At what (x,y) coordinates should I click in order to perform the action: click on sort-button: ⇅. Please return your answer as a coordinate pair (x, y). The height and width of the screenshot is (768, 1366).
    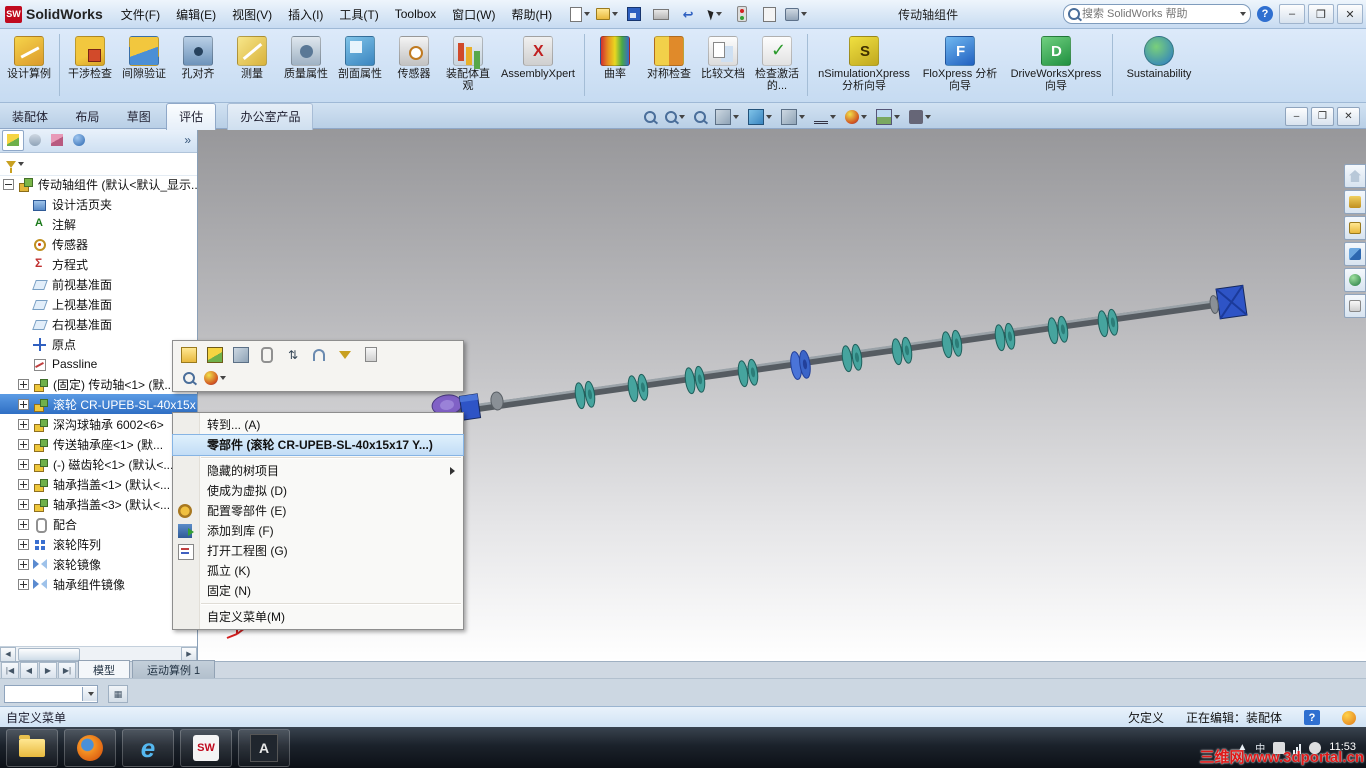
    Looking at the image, I should click on (293, 355).